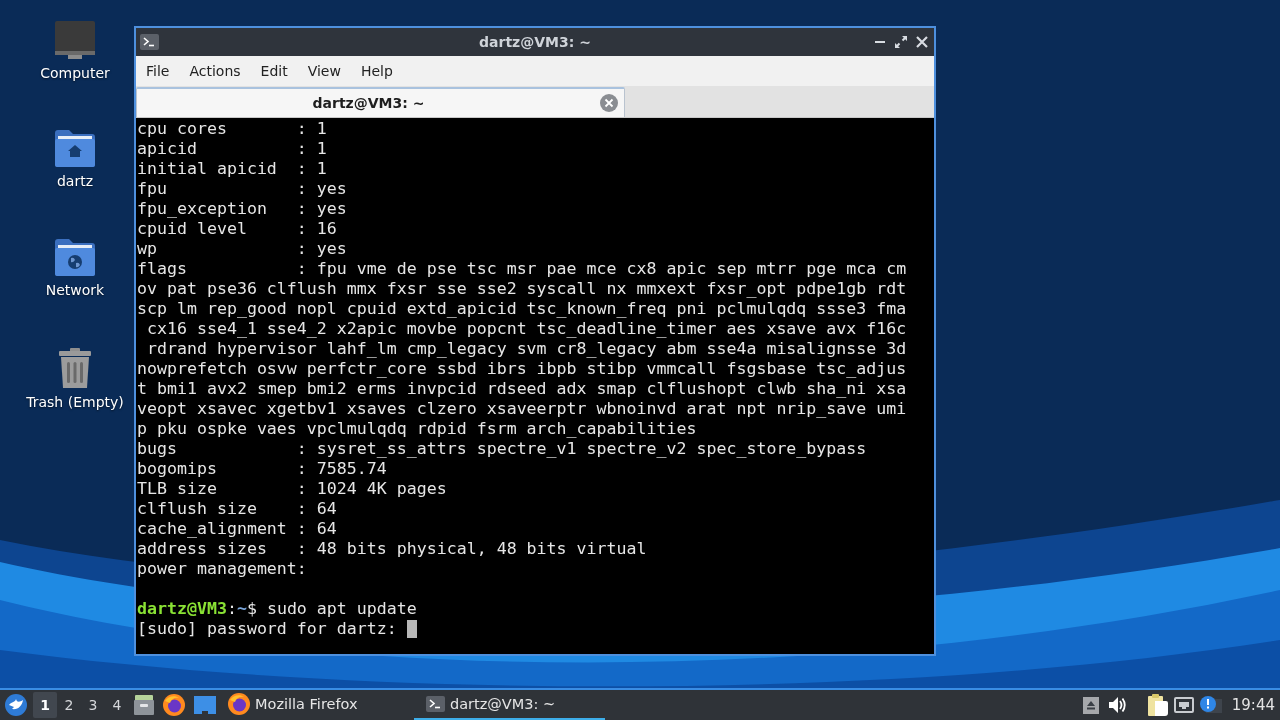 The width and height of the screenshot is (1280, 720). What do you see at coordinates (1253, 705) in the screenshot?
I see `clock: 19:44` at bounding box center [1253, 705].